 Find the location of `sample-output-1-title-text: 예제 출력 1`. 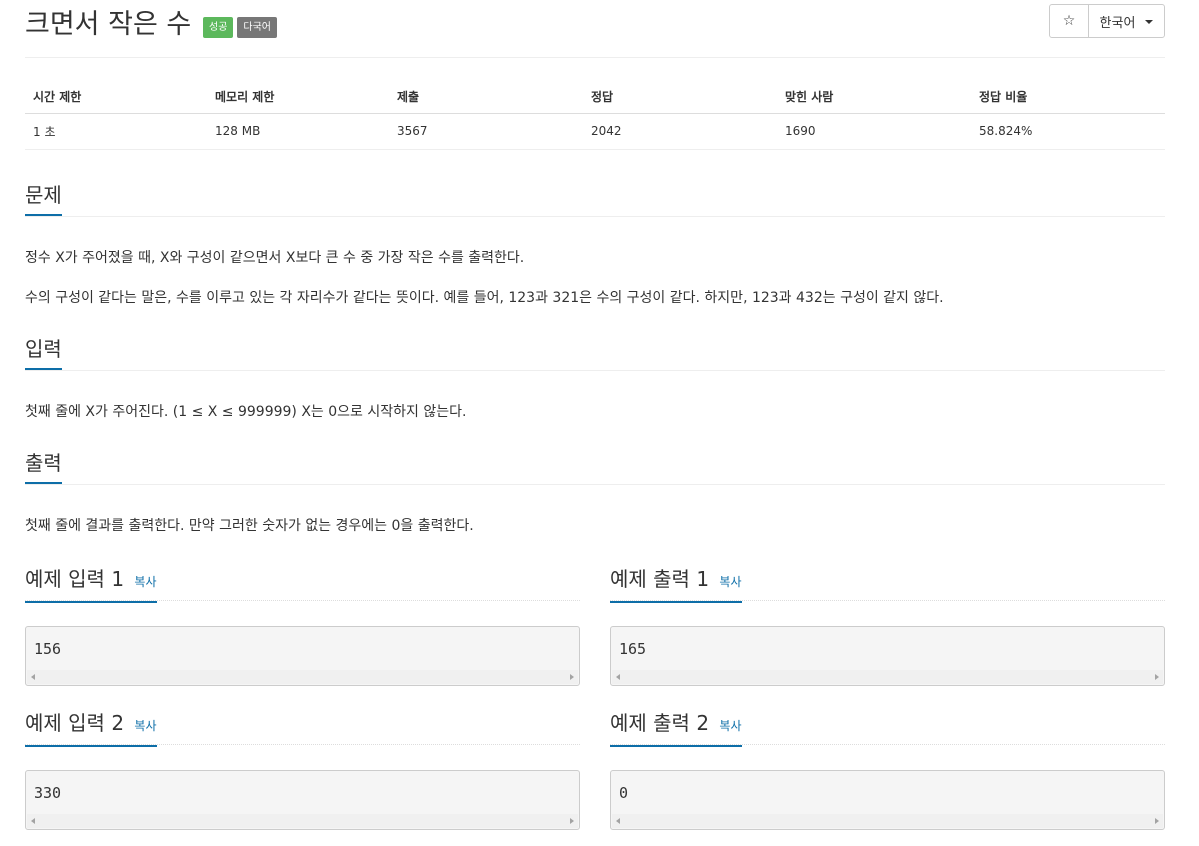

sample-output-1-title-text: 예제 출력 1 is located at coordinates (660, 579).